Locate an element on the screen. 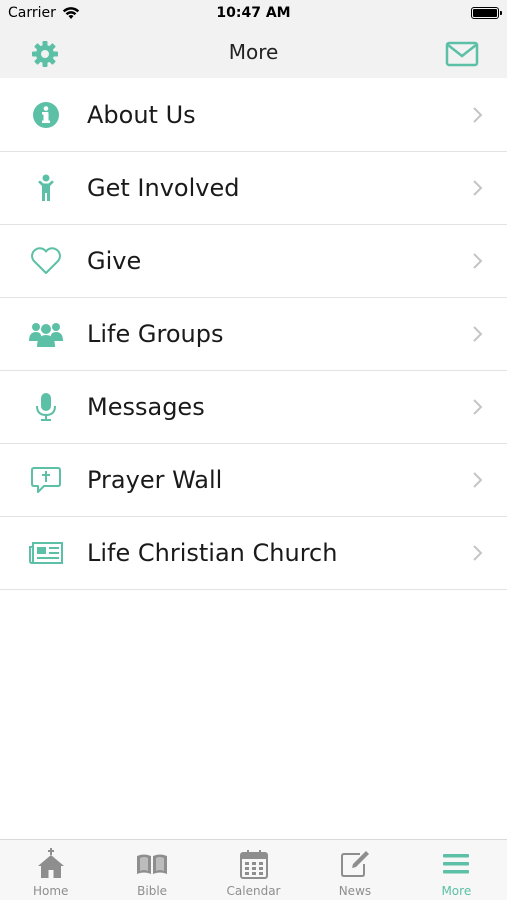 The width and height of the screenshot is (507, 900). status-bar: Carrier 10:47 AM is located at coordinates (253, 14).